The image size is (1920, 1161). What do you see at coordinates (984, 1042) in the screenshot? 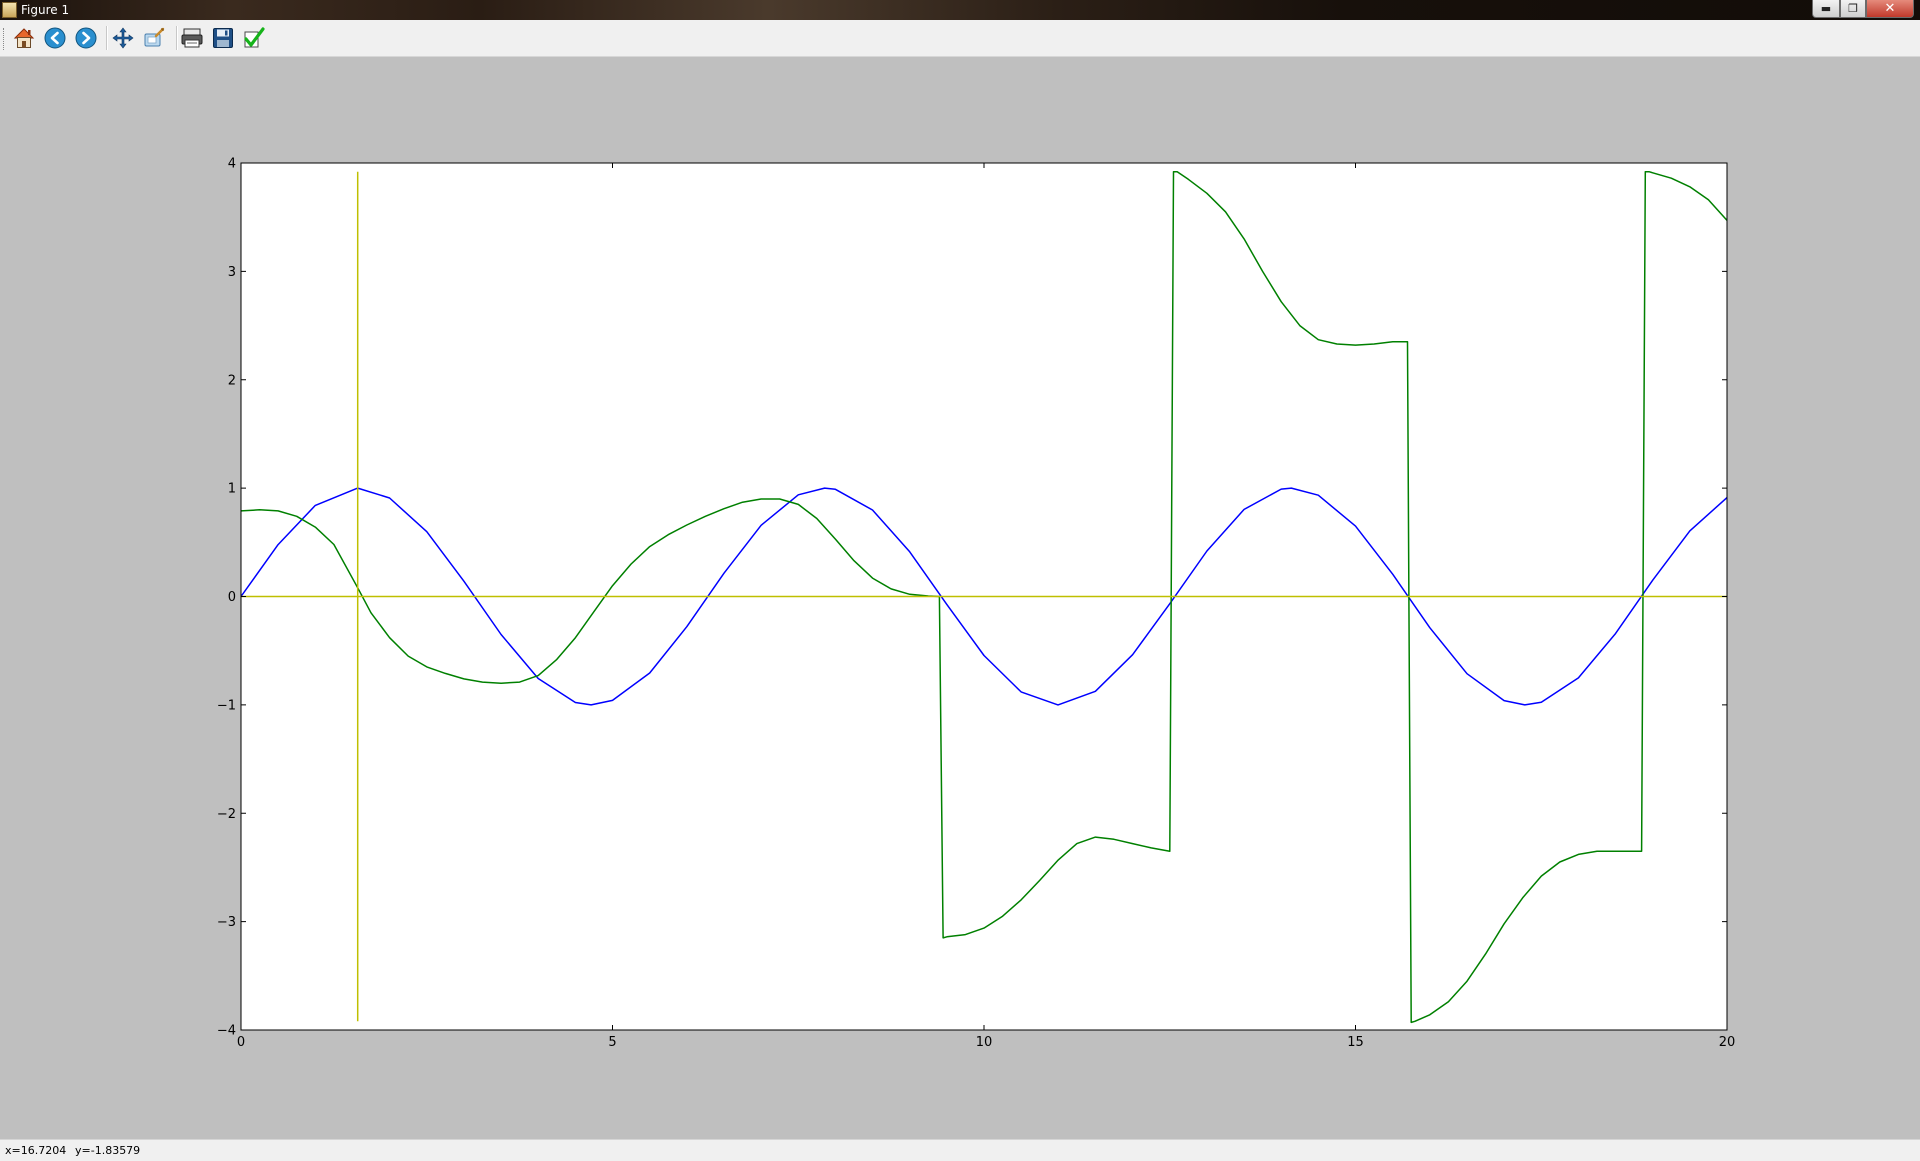
I see `x-tick-label: 10` at bounding box center [984, 1042].